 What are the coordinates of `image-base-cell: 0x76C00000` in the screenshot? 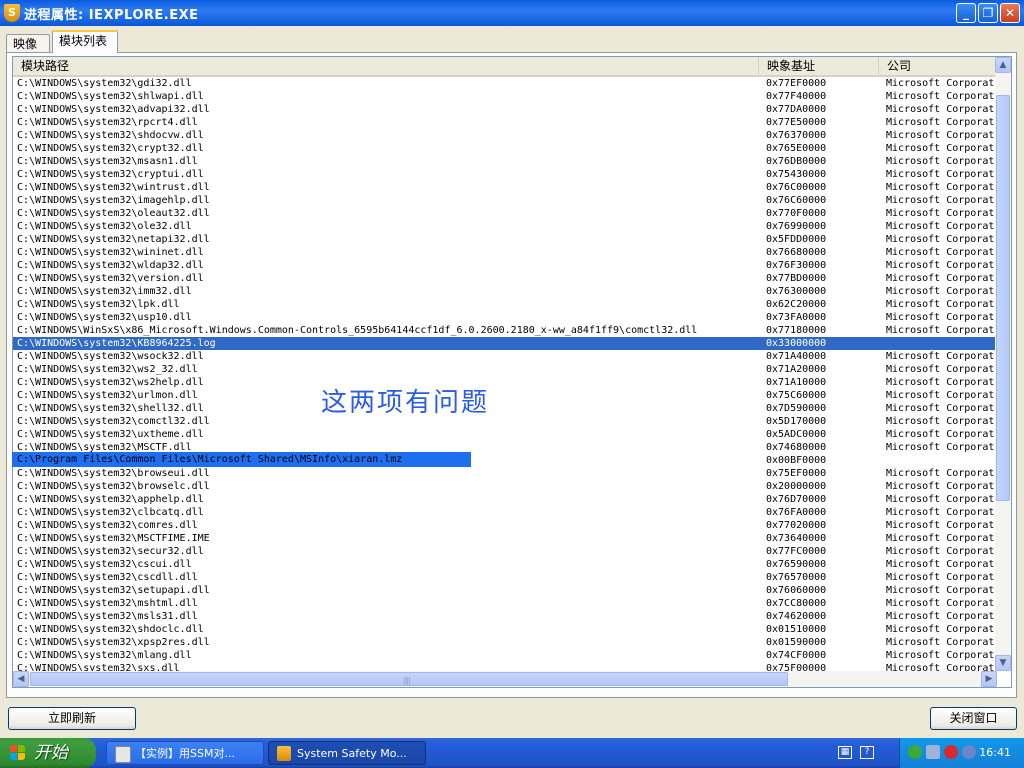 It's located at (796, 187).